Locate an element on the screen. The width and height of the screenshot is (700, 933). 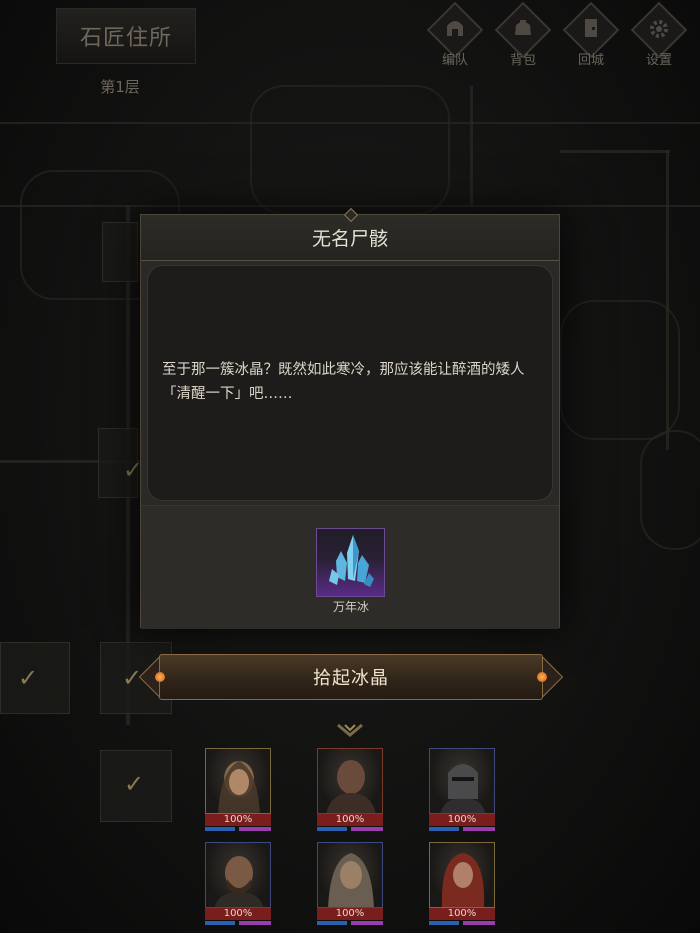
action-bar: 拾起冰晶 is located at coordinates (351, 677).